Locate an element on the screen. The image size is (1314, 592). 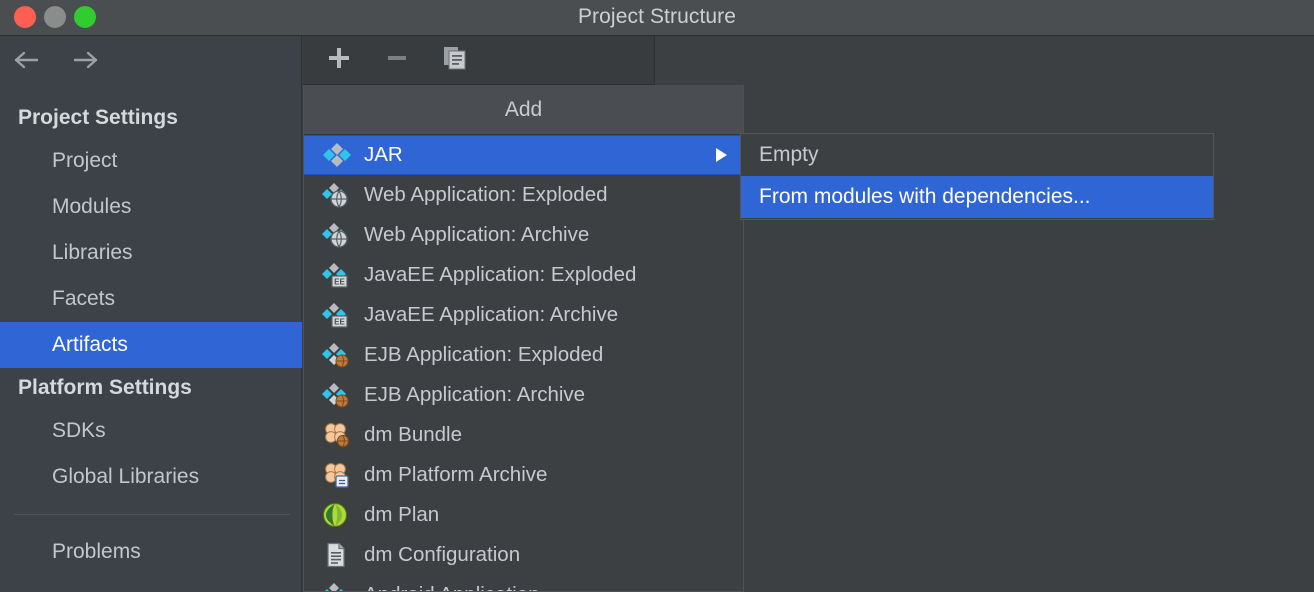
android-application-icon is located at coordinates (337, 586).